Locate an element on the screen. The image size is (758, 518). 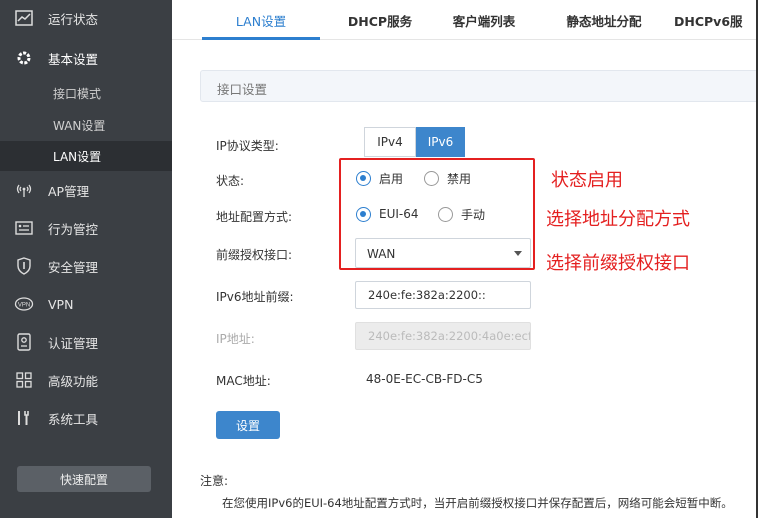
annotation-status: 状态启用 is located at coordinates (587, 180).